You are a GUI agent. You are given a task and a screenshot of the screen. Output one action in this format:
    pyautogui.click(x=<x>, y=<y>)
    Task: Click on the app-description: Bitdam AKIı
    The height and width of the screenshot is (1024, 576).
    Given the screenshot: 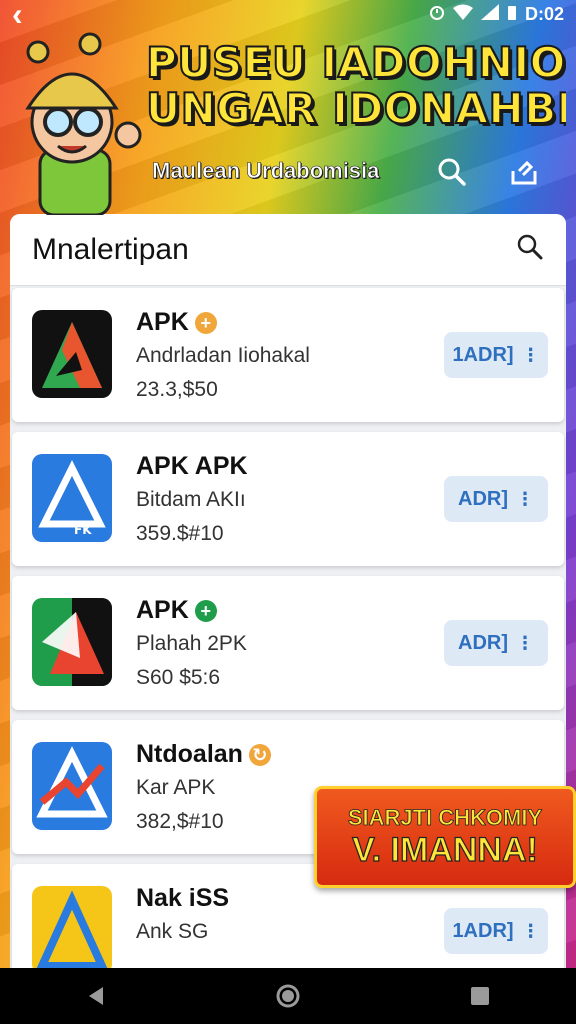 What is the action you would take?
    pyautogui.click(x=191, y=499)
    